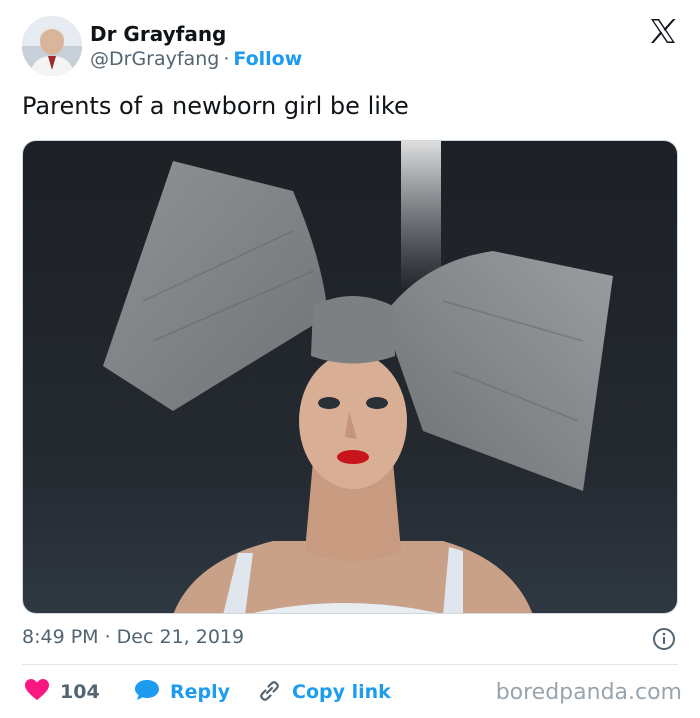 The width and height of the screenshot is (700, 718). Describe the element at coordinates (133, 637) in the screenshot. I see `tweet-timestamp: 8:49 PM · Dec 21, 2019` at that location.